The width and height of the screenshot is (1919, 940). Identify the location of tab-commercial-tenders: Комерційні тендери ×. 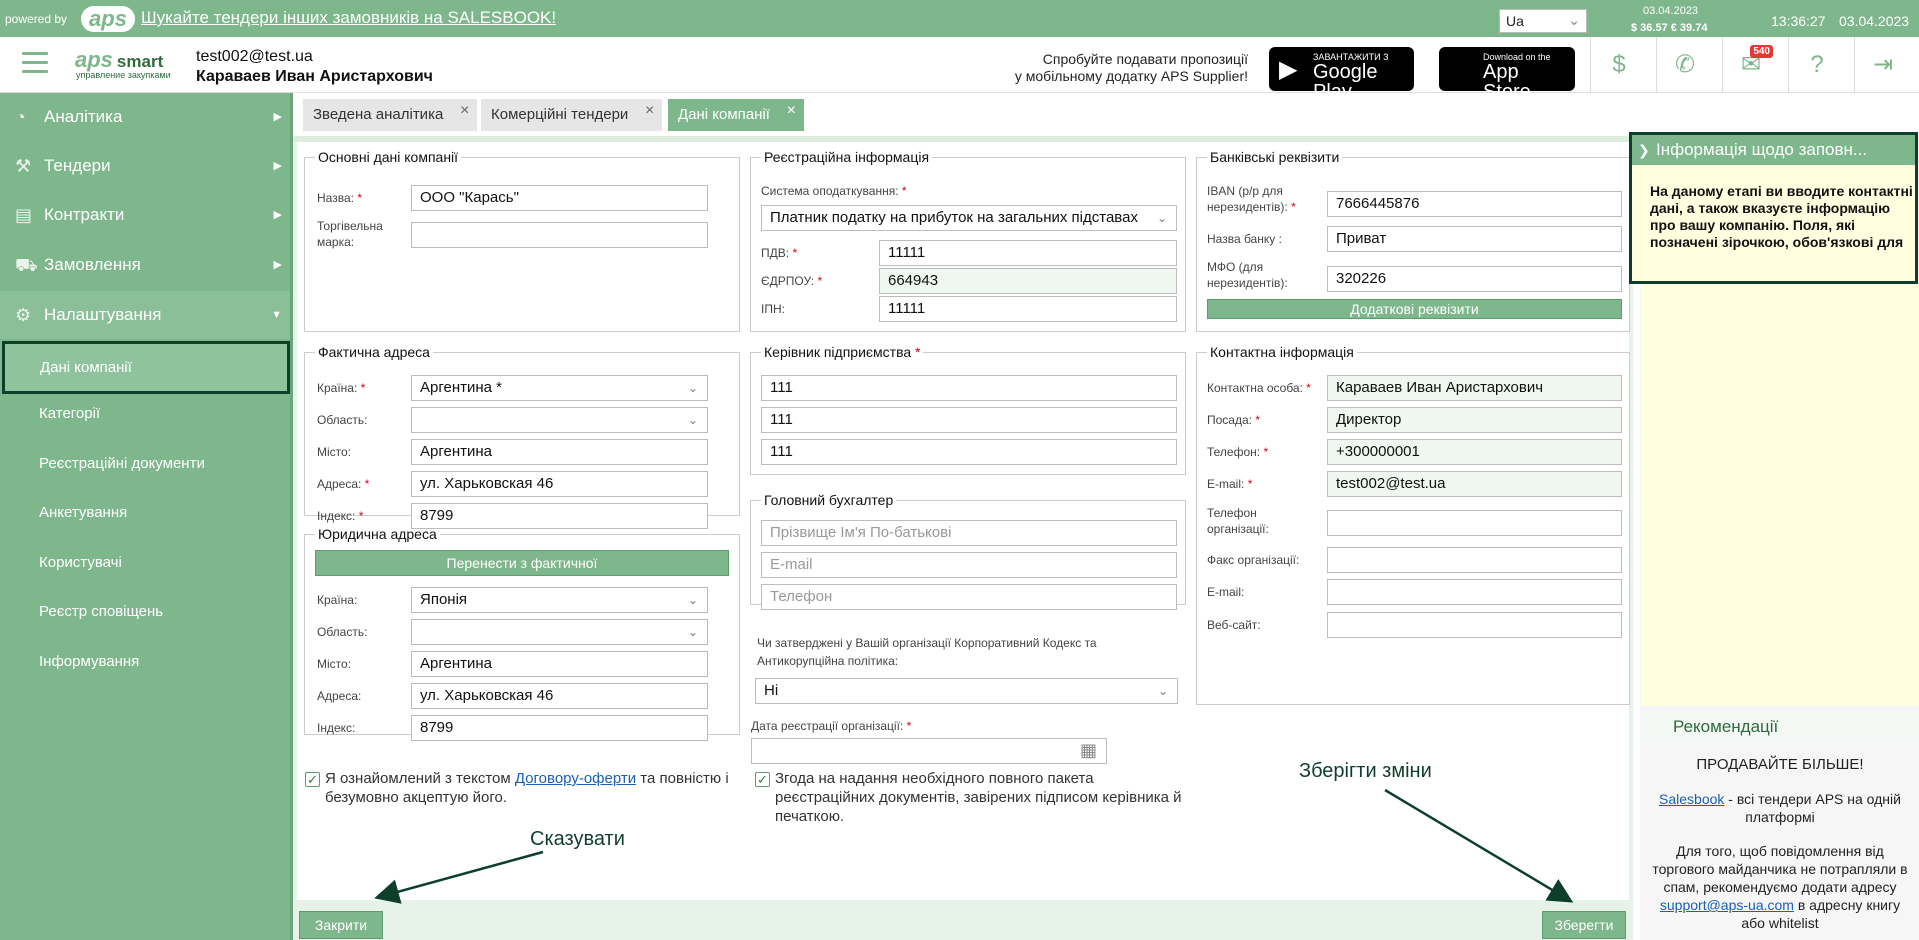
(572, 115).